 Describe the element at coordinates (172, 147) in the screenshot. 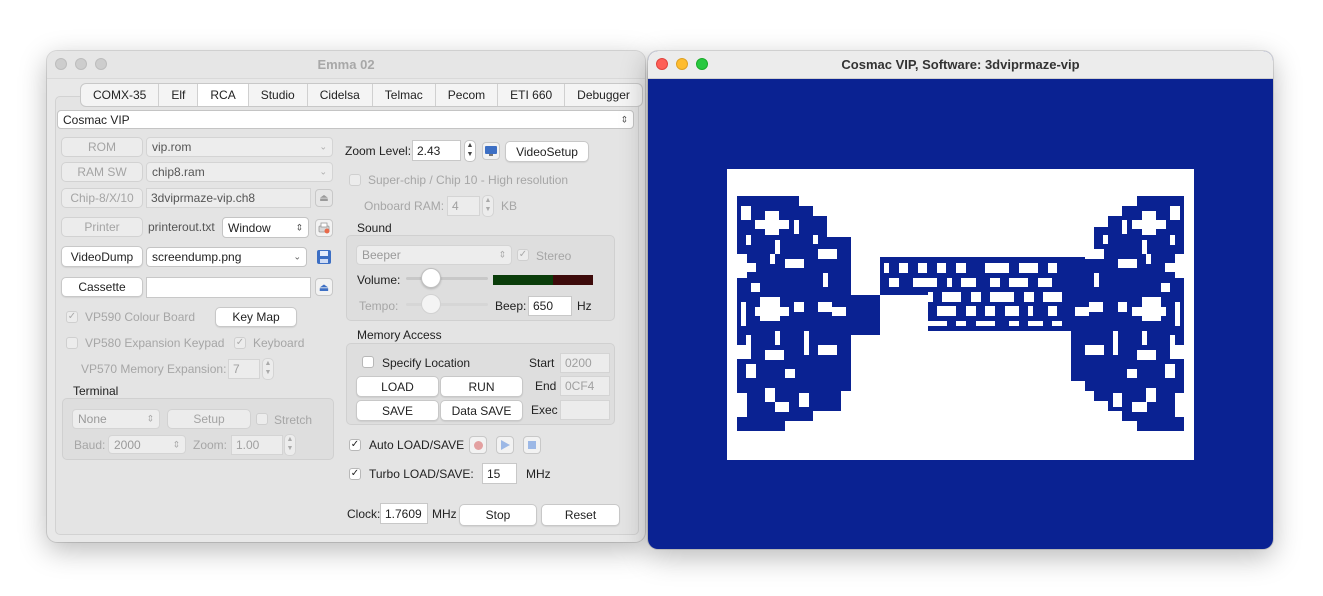

I see `rom-select-value: vip.rom` at that location.